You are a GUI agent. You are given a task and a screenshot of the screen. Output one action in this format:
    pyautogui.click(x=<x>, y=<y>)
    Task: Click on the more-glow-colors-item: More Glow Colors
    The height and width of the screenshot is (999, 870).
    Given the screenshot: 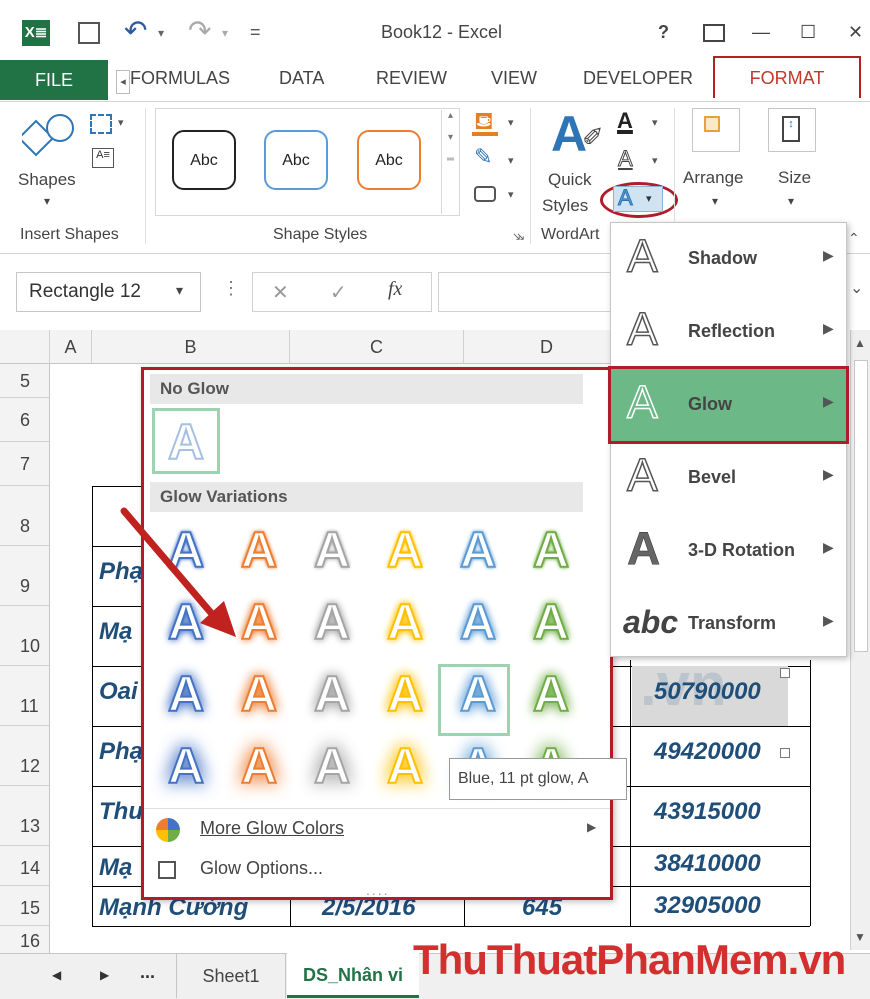 What is the action you would take?
    pyautogui.click(x=272, y=828)
    